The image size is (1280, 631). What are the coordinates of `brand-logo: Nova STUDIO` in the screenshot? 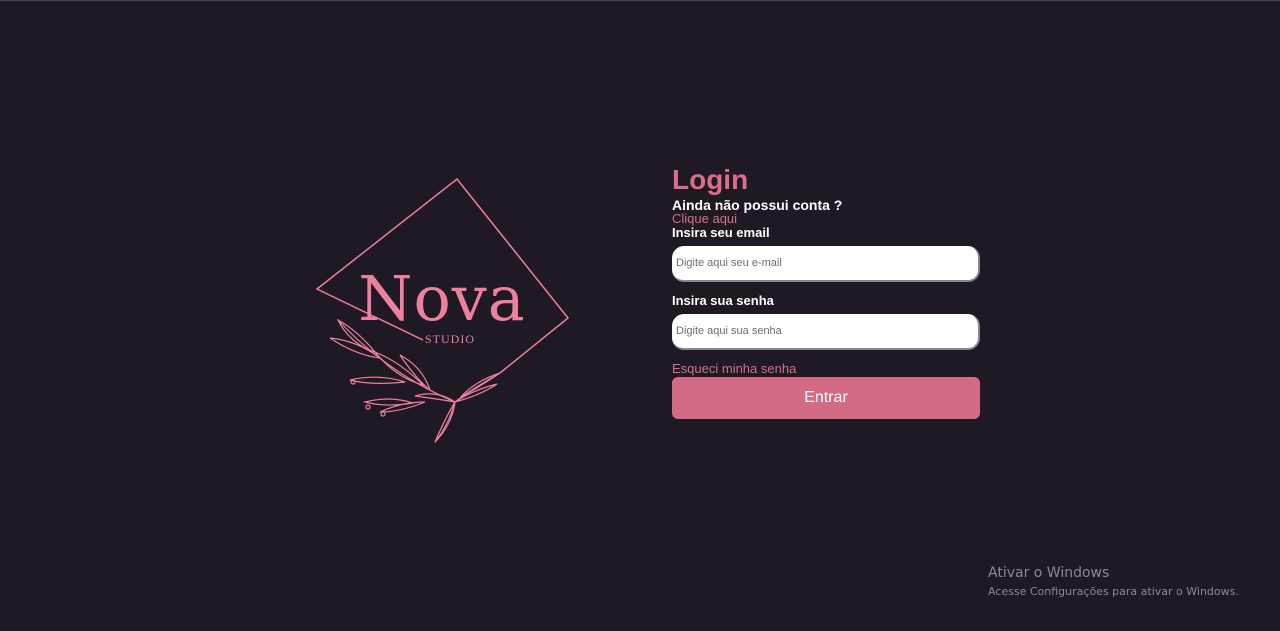 It's located at (445, 312).